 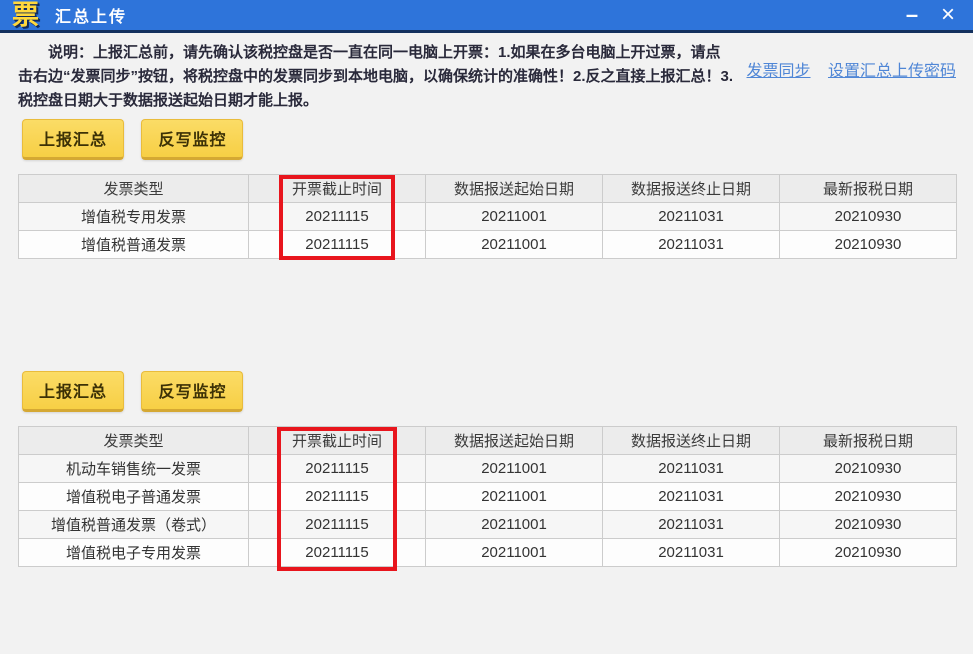 What do you see at coordinates (486, 16) in the screenshot?
I see `title-bar: 票 汇总上传 – ×` at bounding box center [486, 16].